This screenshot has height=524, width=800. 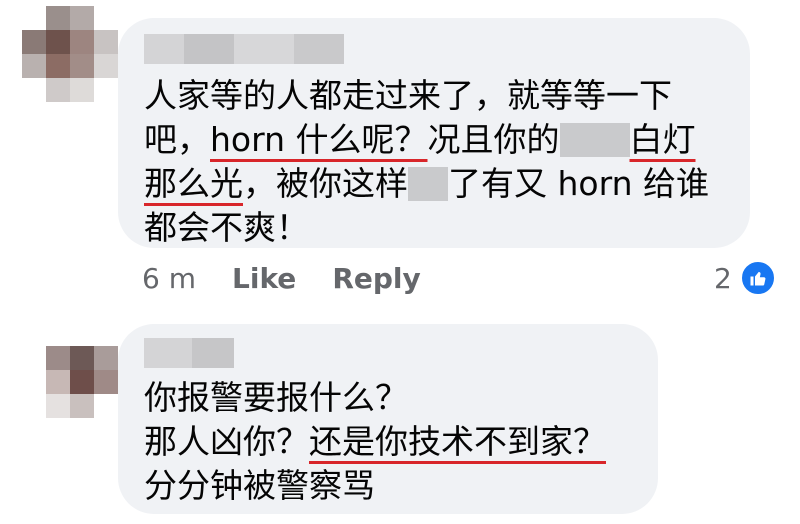 I want to click on comment-line: 都会不爽！, so click(x=226, y=228).